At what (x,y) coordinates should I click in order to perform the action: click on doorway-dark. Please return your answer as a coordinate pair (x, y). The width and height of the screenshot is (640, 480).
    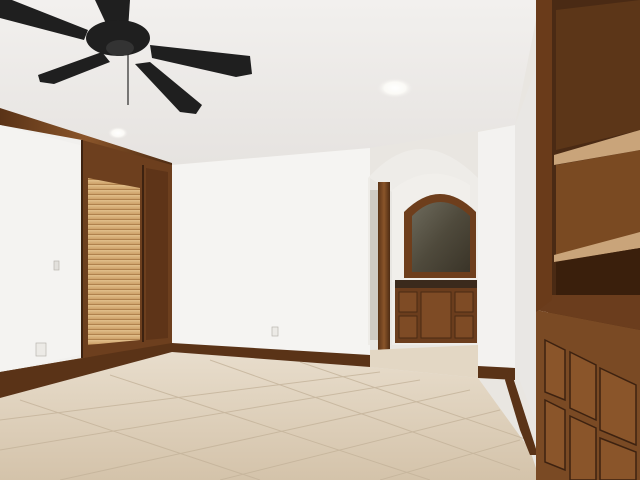
    Looking at the image, I should click on (374, 265).